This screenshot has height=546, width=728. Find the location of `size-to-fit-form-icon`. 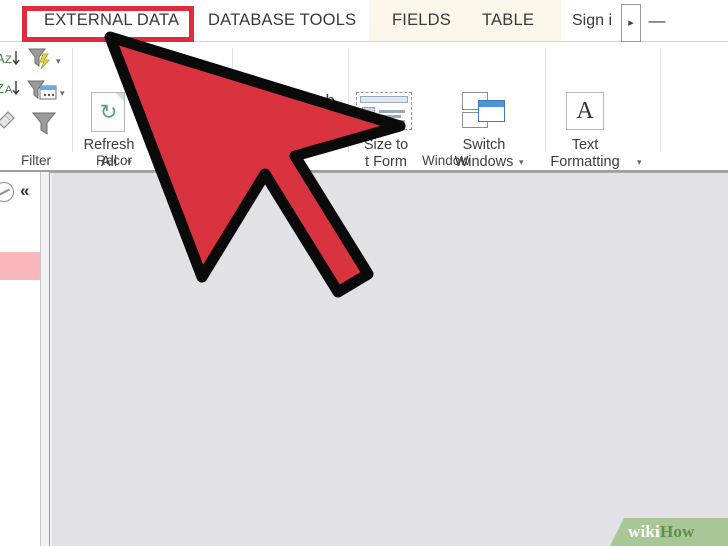

size-to-fit-form-icon is located at coordinates (384, 111).